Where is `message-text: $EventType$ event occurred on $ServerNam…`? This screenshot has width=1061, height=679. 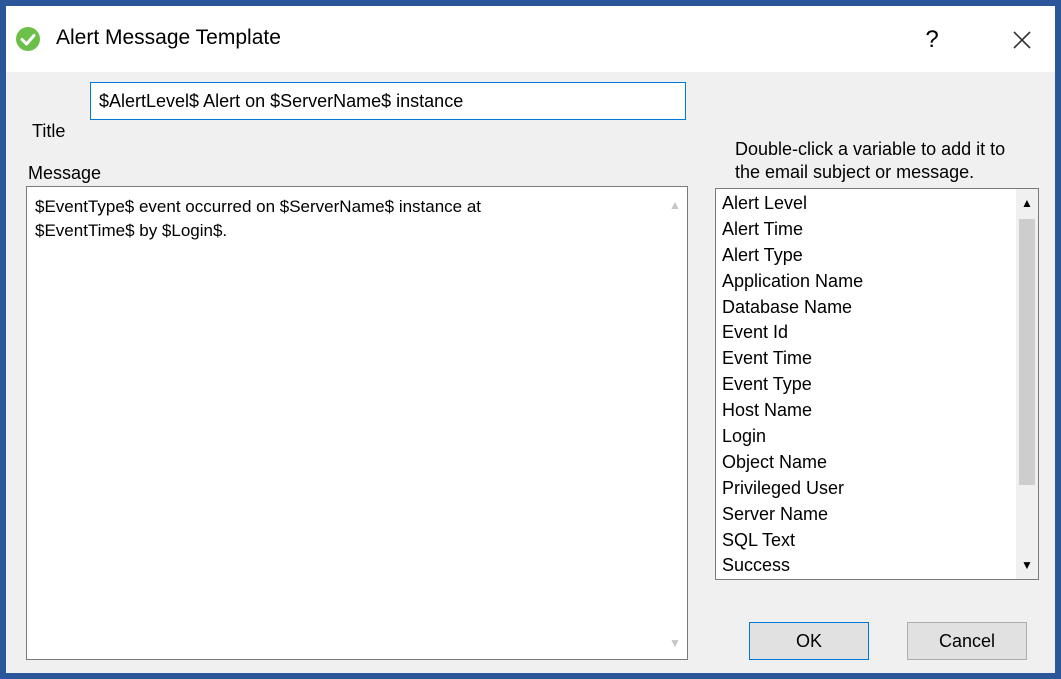 message-text: $EventType$ event occurred on $ServerNam… is located at coordinates (340, 219).